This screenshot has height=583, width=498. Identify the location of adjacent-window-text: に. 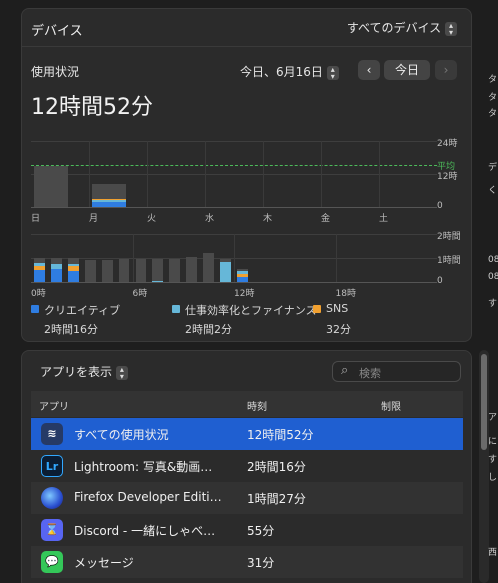
(493, 442).